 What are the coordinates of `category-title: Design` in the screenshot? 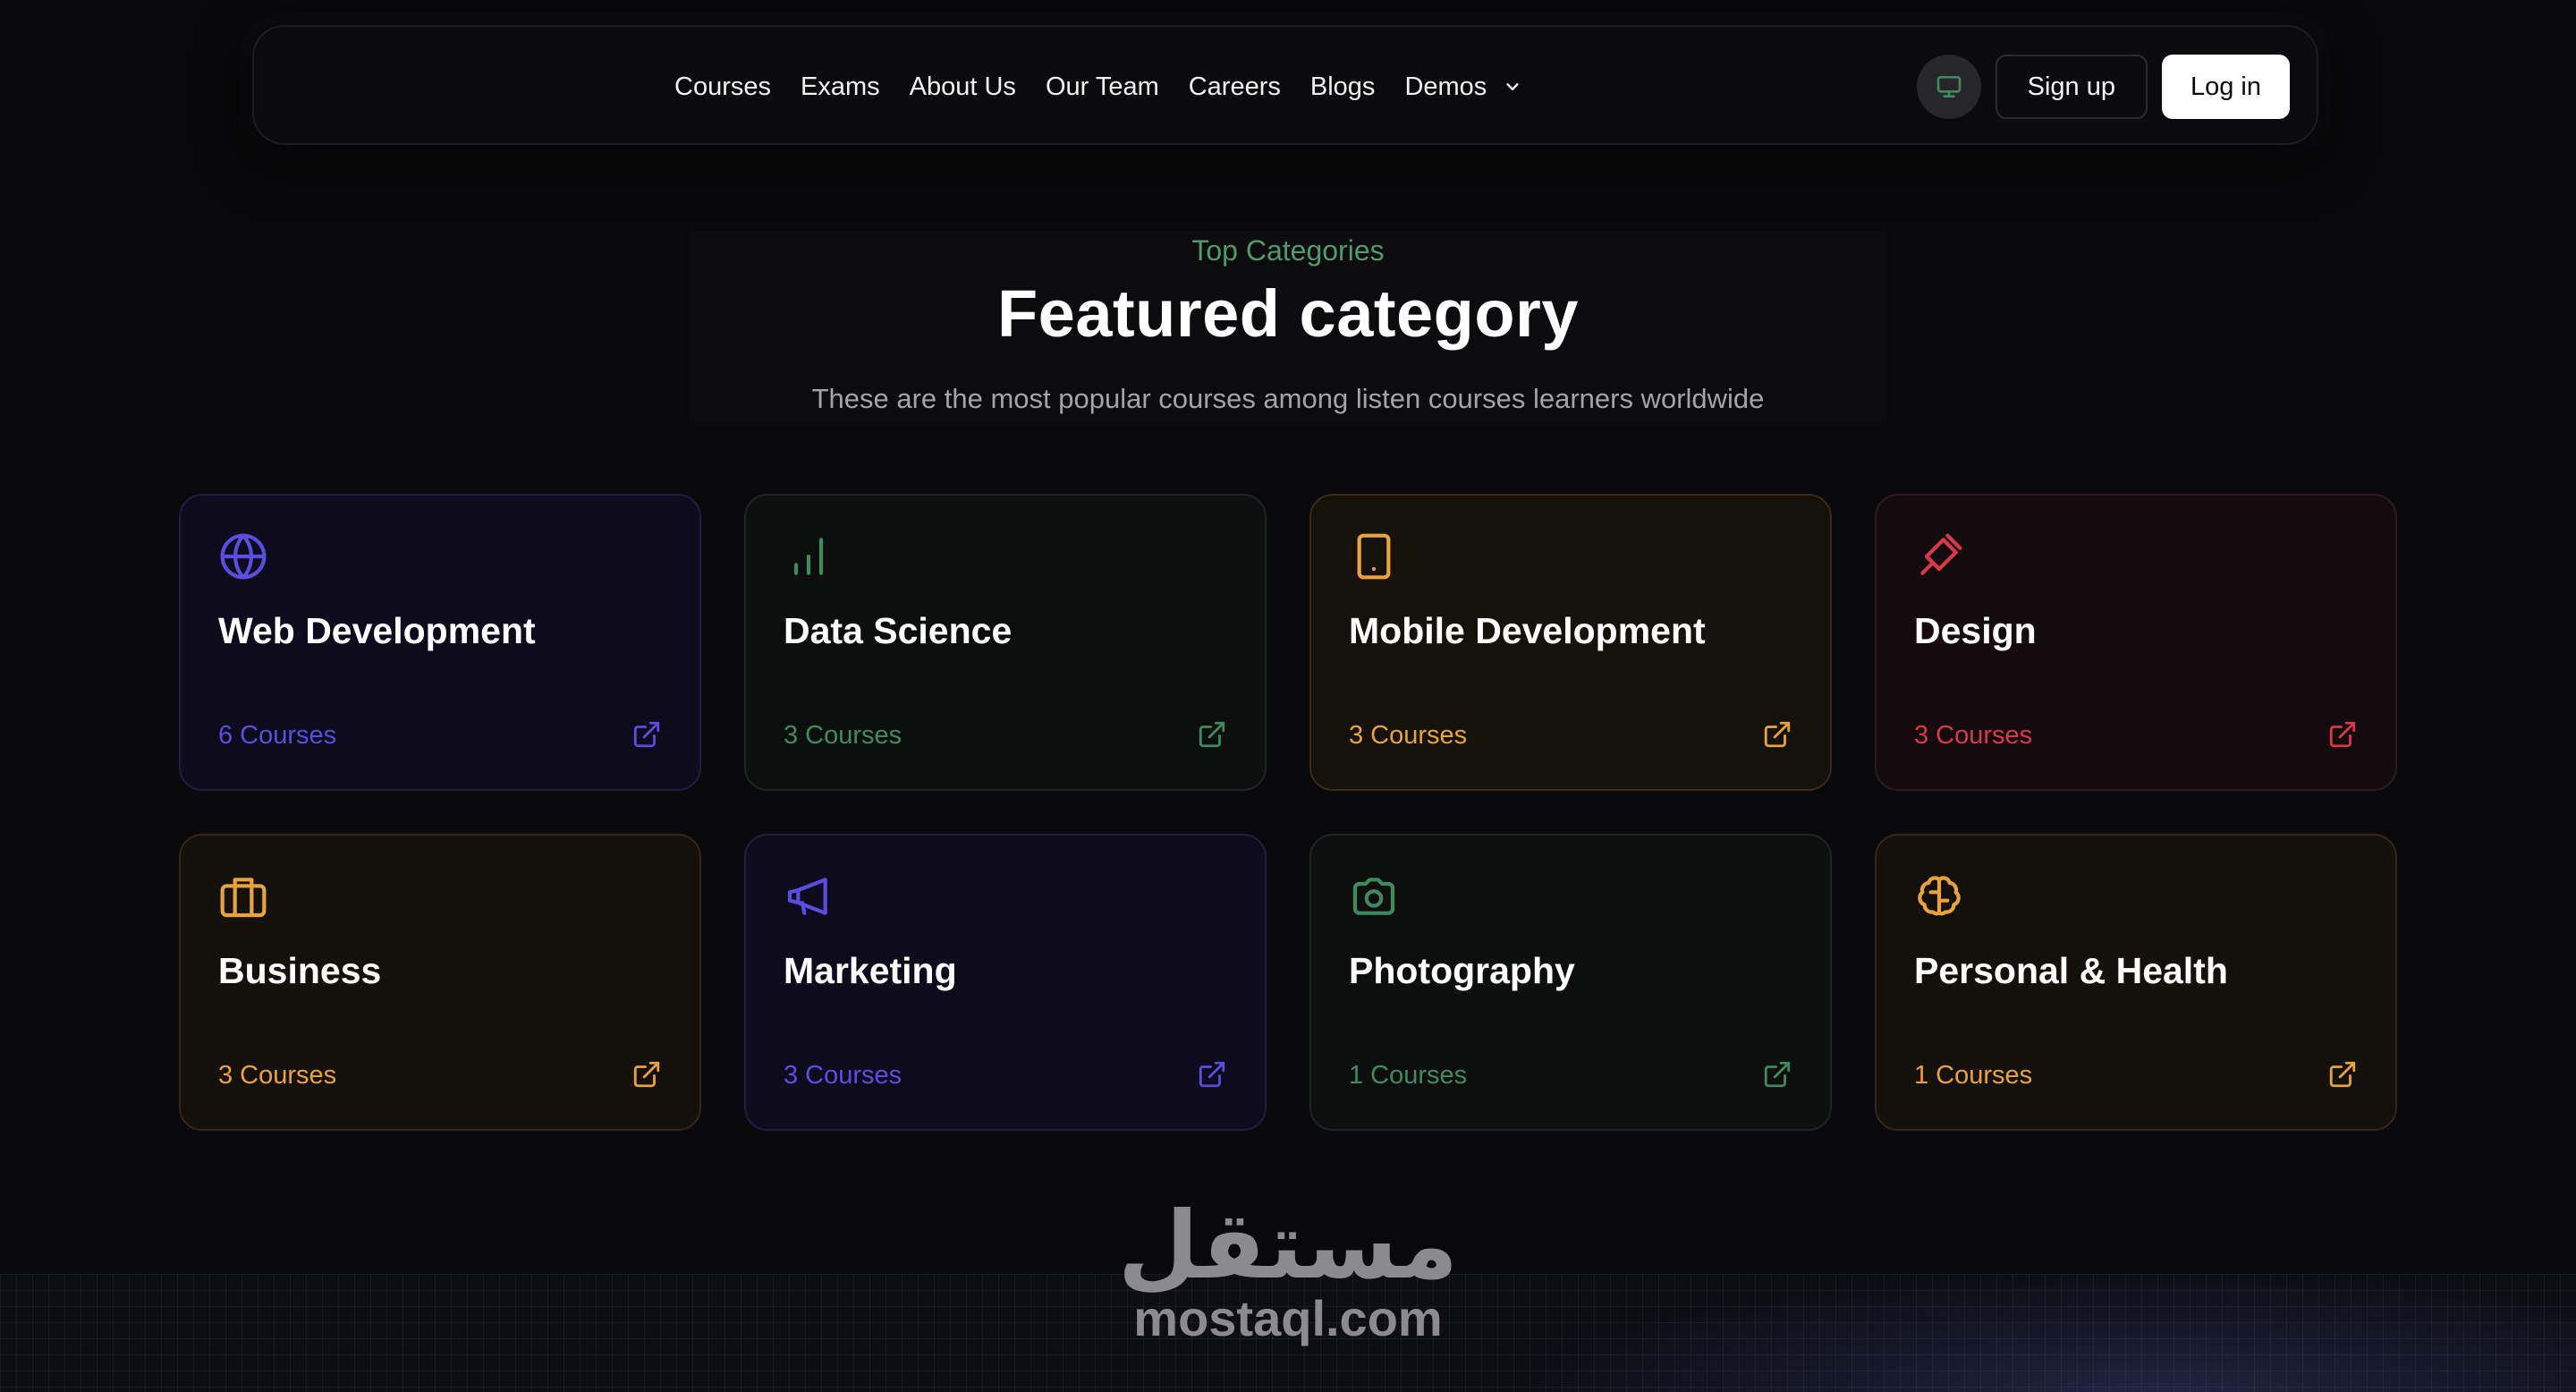 It's located at (1975, 630).